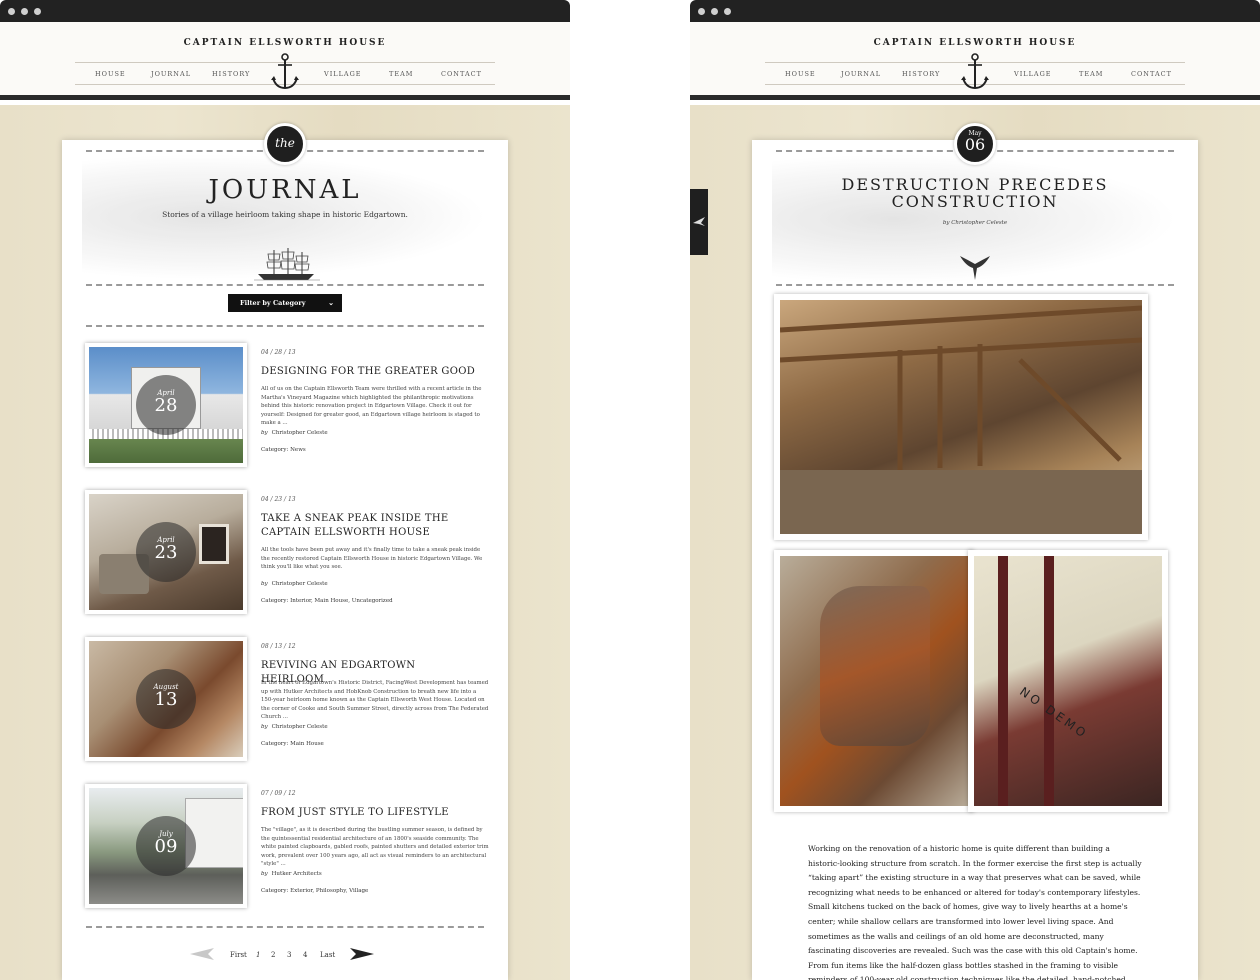 This screenshot has width=1260, height=980. I want to click on post-date-badge: April 23, so click(166, 552).